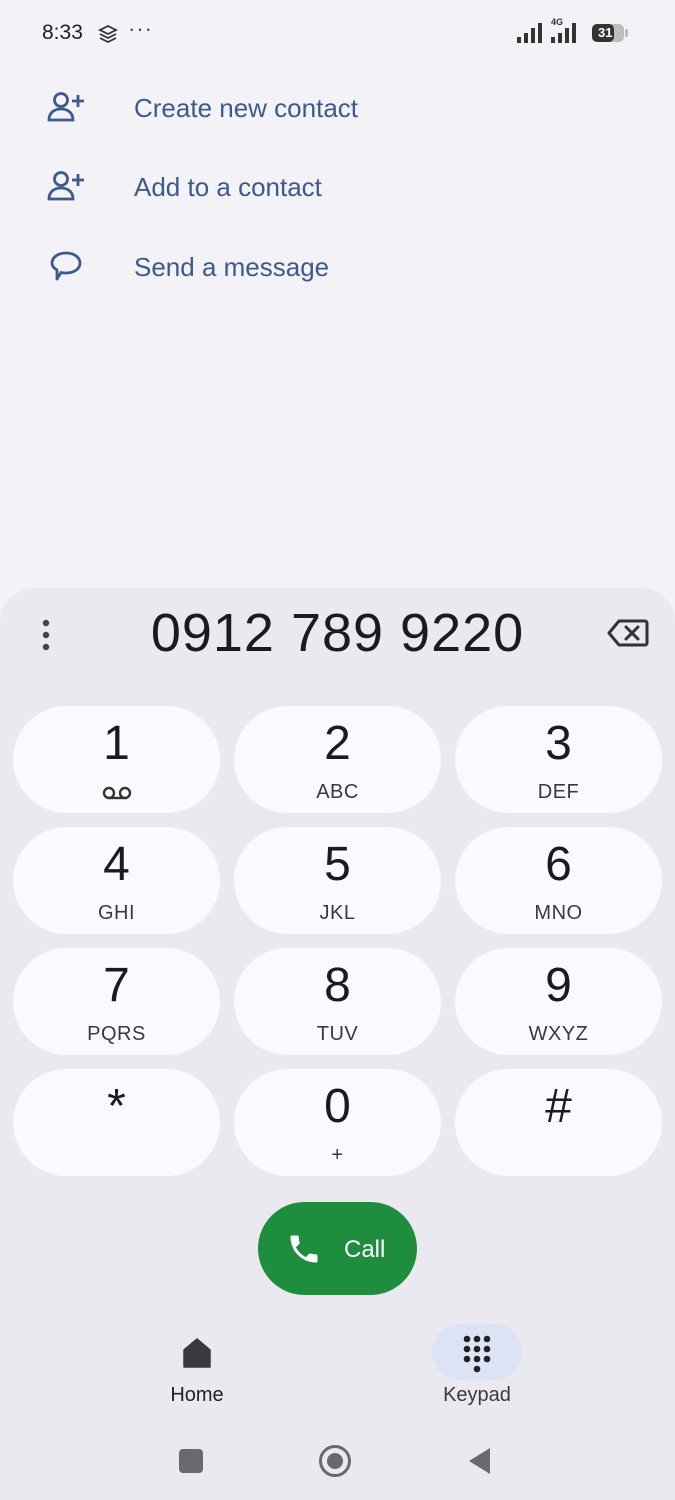 This screenshot has width=675, height=1500. I want to click on key-2: 2 ABC, so click(337, 759).